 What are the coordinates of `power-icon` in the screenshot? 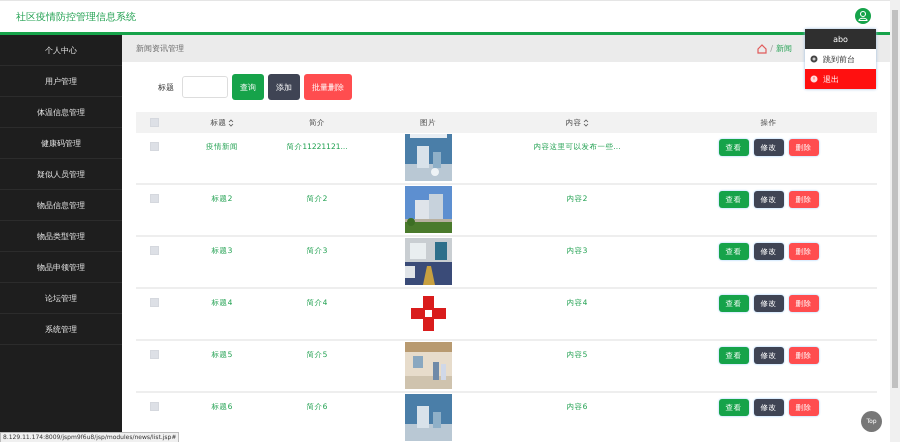 It's located at (814, 79).